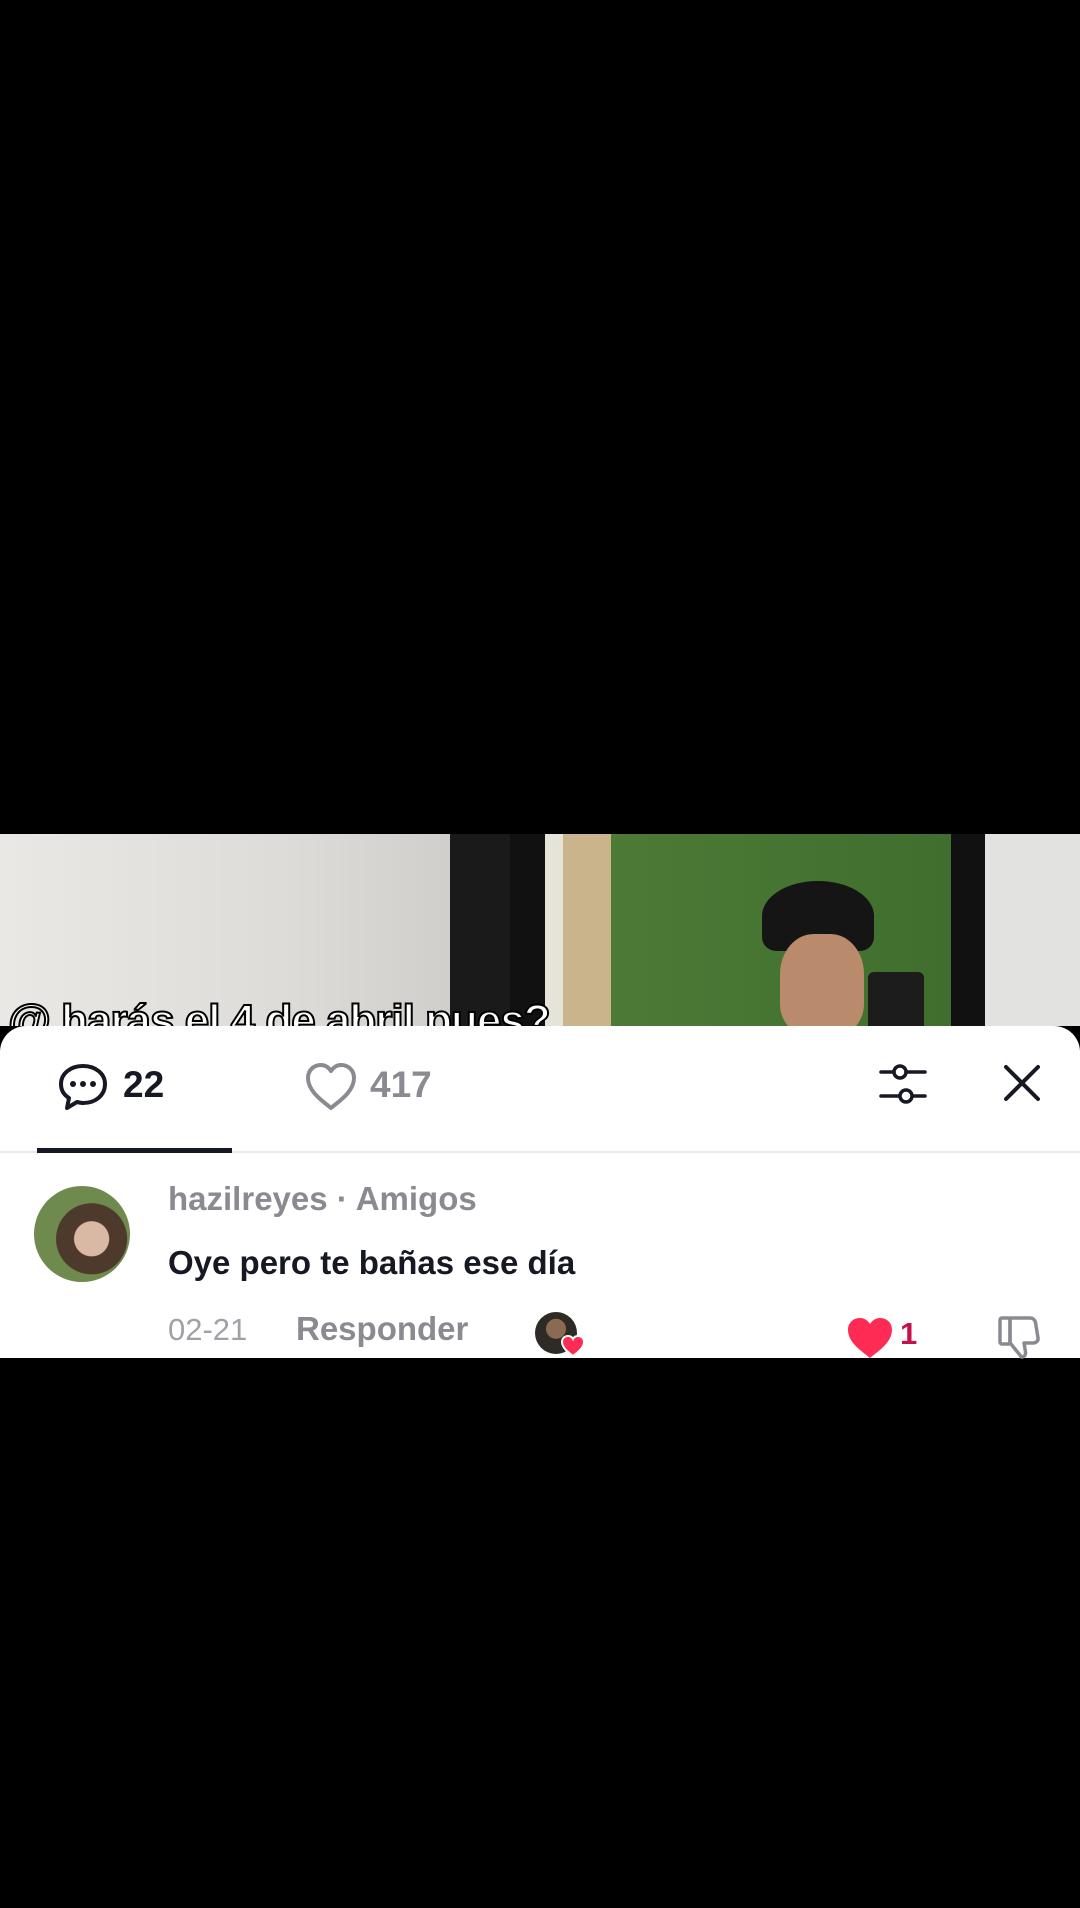 The height and width of the screenshot is (1908, 1080). Describe the element at coordinates (82, 1234) in the screenshot. I see `avatar` at that location.